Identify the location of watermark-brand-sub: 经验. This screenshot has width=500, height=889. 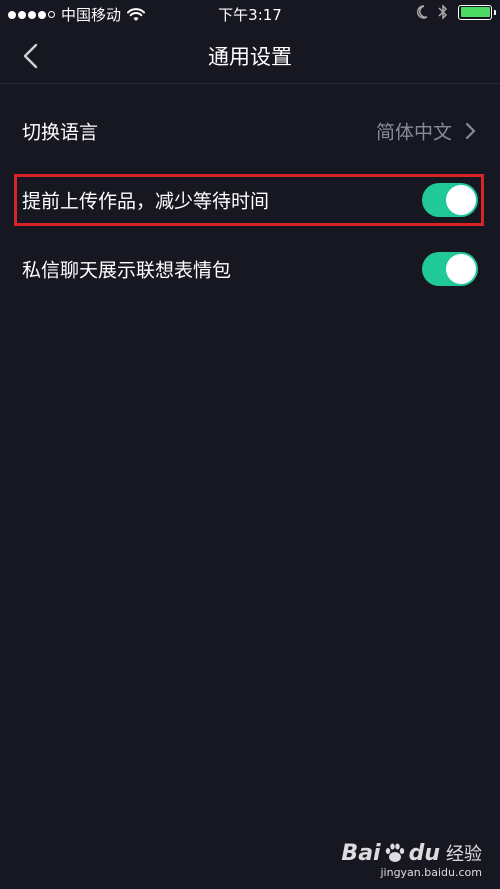
(464, 854).